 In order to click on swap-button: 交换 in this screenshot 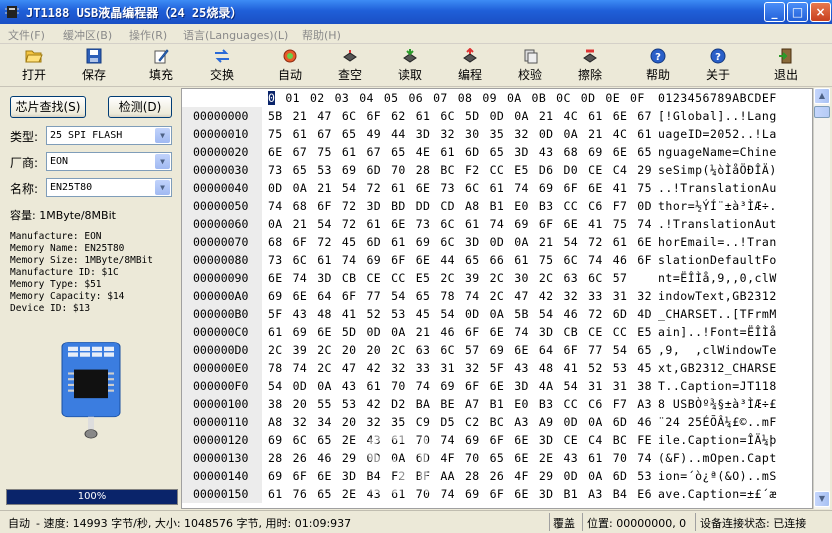, I will do `click(222, 66)`.